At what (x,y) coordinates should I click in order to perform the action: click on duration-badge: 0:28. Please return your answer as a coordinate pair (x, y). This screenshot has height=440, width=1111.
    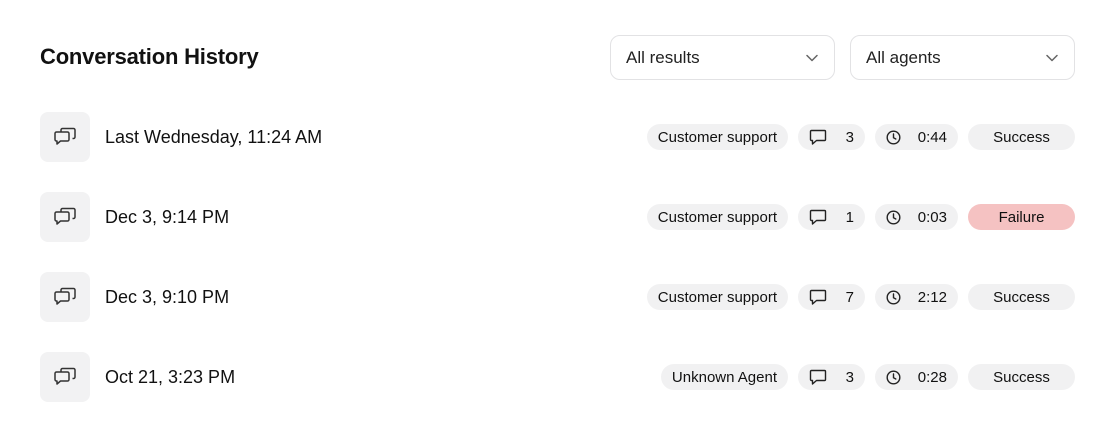
    Looking at the image, I should click on (916, 377).